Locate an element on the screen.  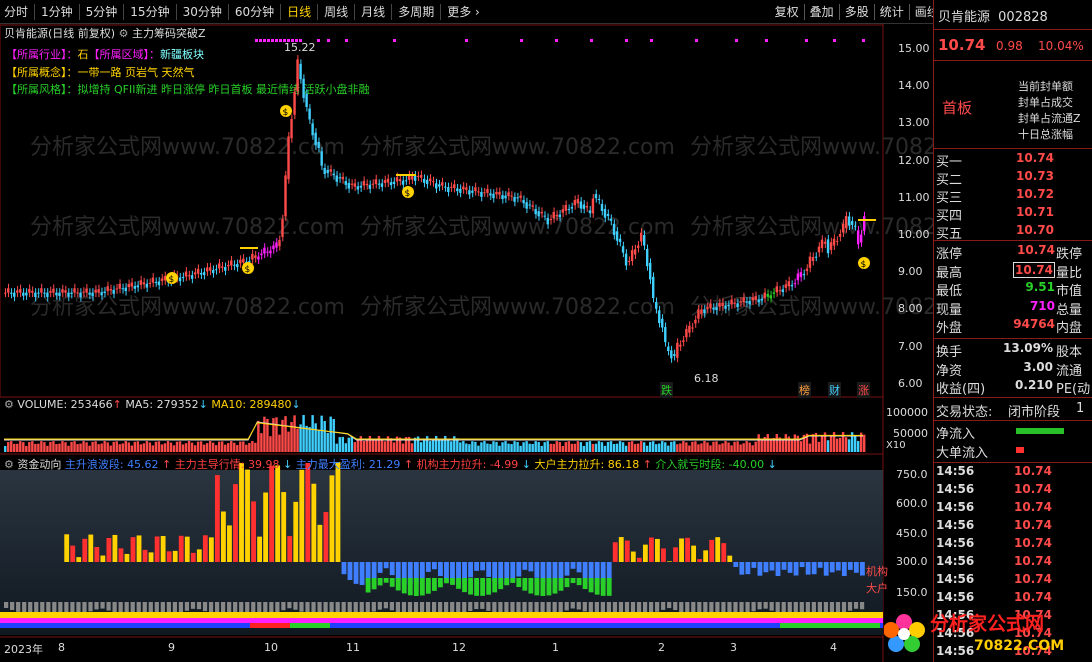
tab-period-4: 30分钟 is located at coordinates (202, 12).